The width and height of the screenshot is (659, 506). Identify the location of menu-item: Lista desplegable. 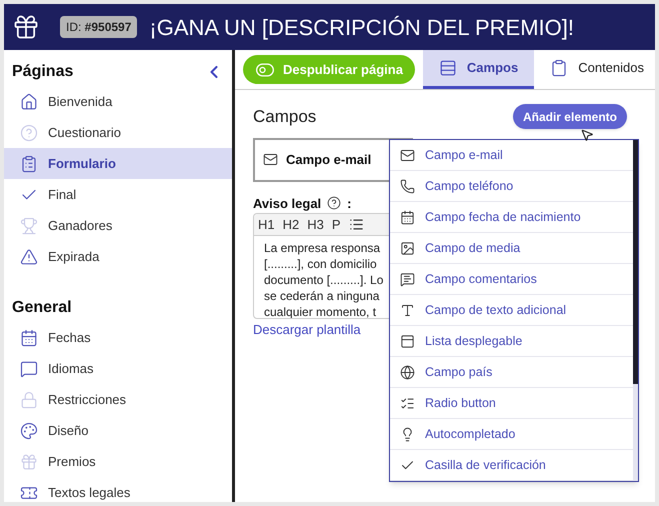
(511, 341).